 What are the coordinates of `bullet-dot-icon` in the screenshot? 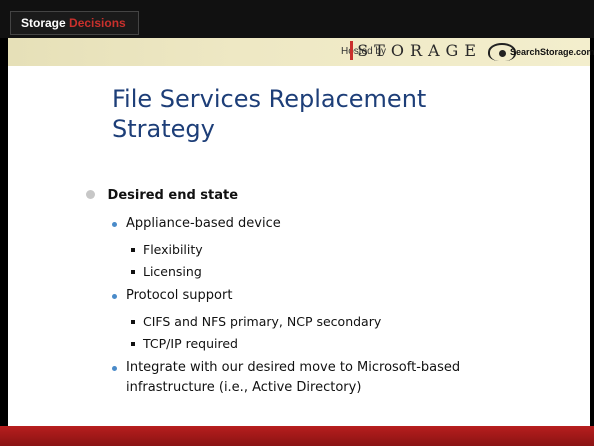 It's located at (90, 194).